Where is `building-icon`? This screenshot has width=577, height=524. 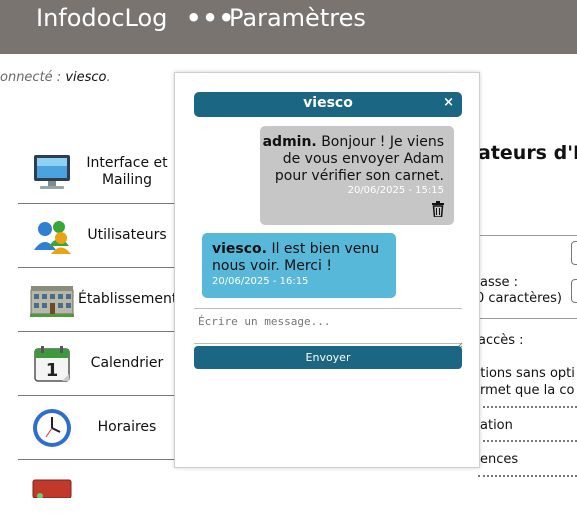 building-icon is located at coordinates (52, 300).